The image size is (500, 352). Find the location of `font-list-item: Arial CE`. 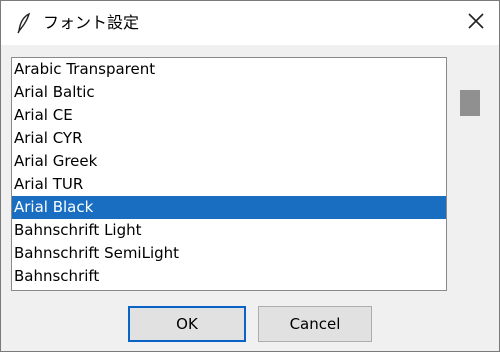

font-list-item: Arial CE is located at coordinates (229, 115).